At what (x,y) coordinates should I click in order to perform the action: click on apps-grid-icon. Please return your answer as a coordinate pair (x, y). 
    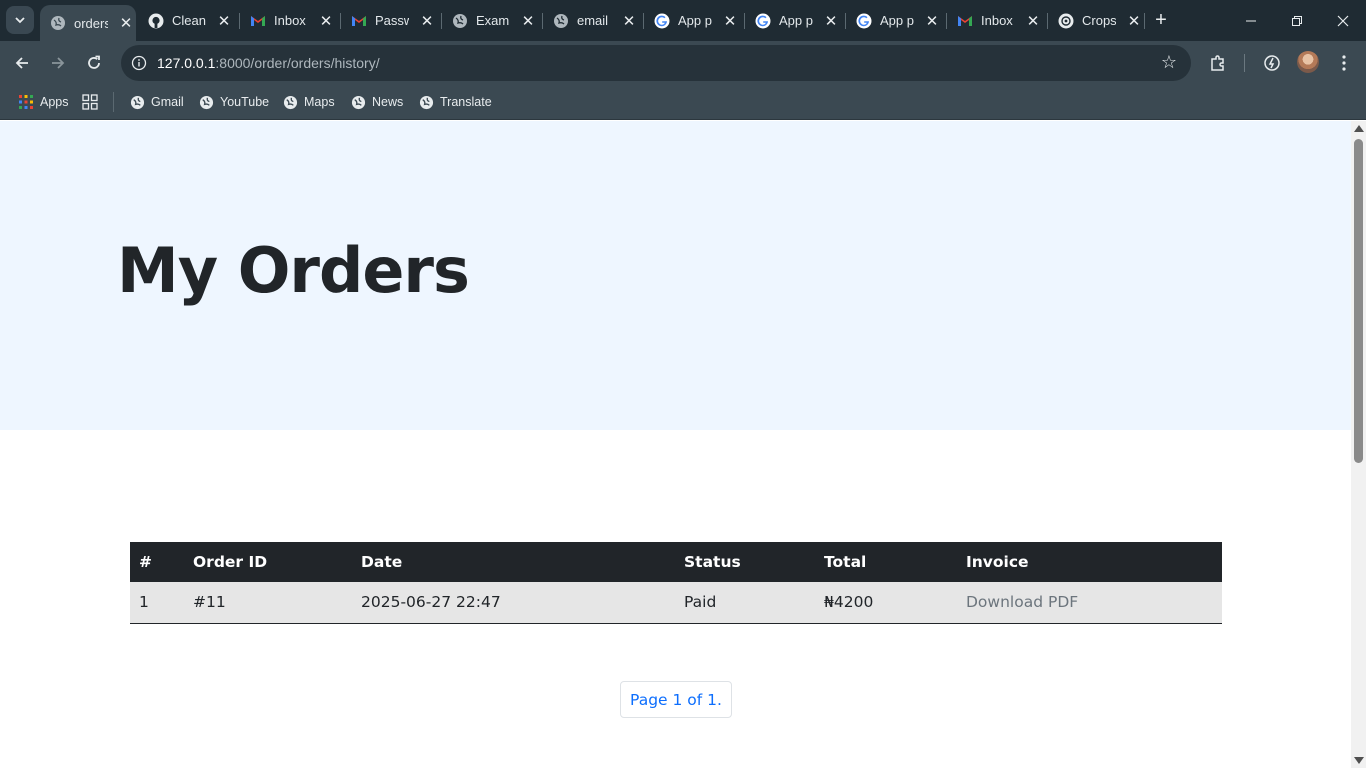
    Looking at the image, I should click on (26, 102).